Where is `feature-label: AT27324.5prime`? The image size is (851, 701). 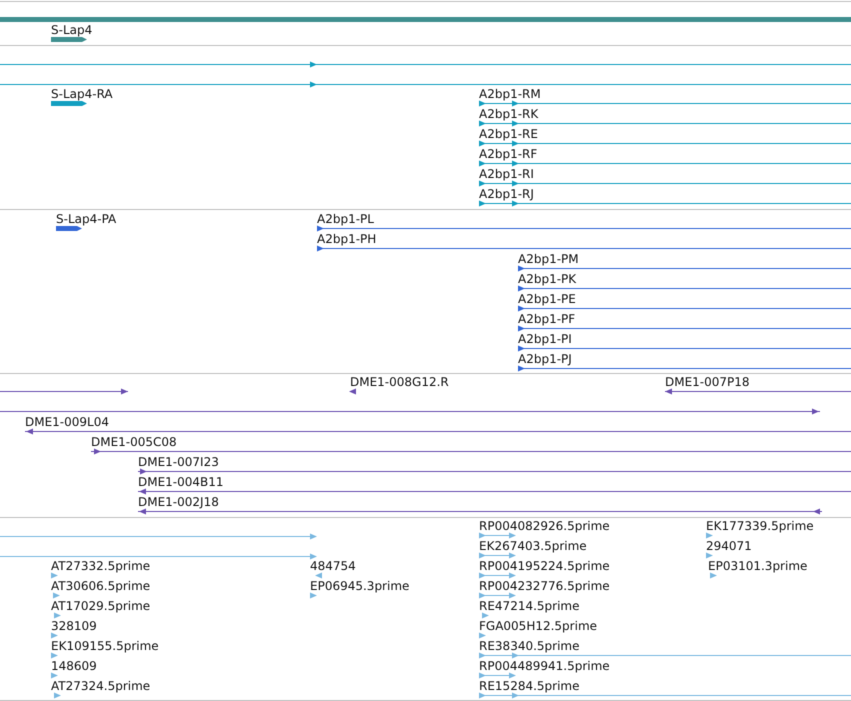
feature-label: AT27324.5prime is located at coordinates (100, 686).